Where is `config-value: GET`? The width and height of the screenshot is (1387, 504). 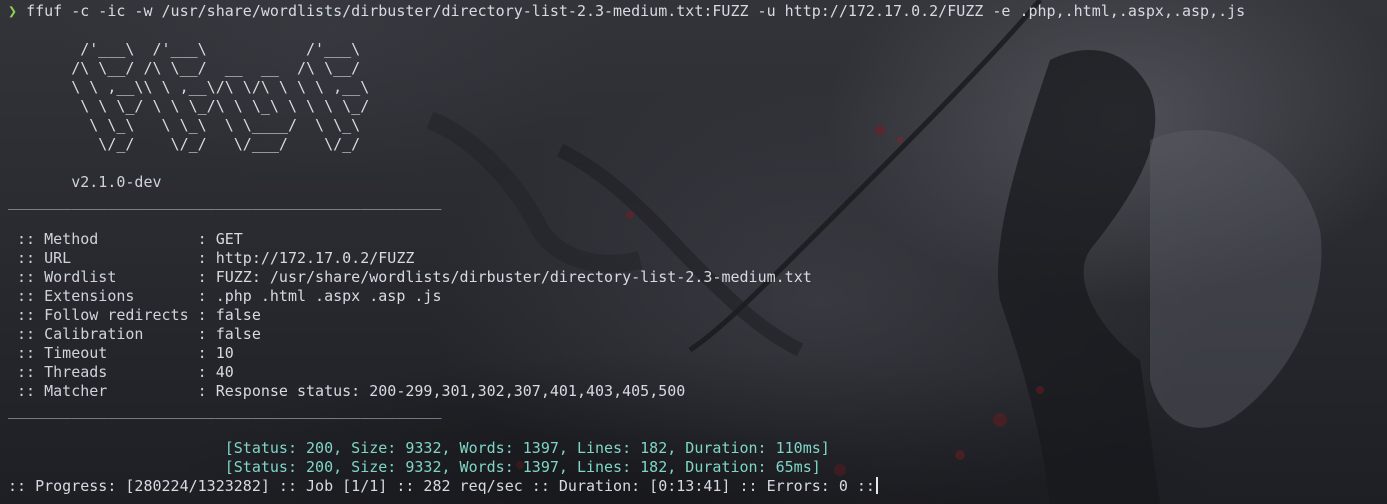
config-value: GET is located at coordinates (229, 239).